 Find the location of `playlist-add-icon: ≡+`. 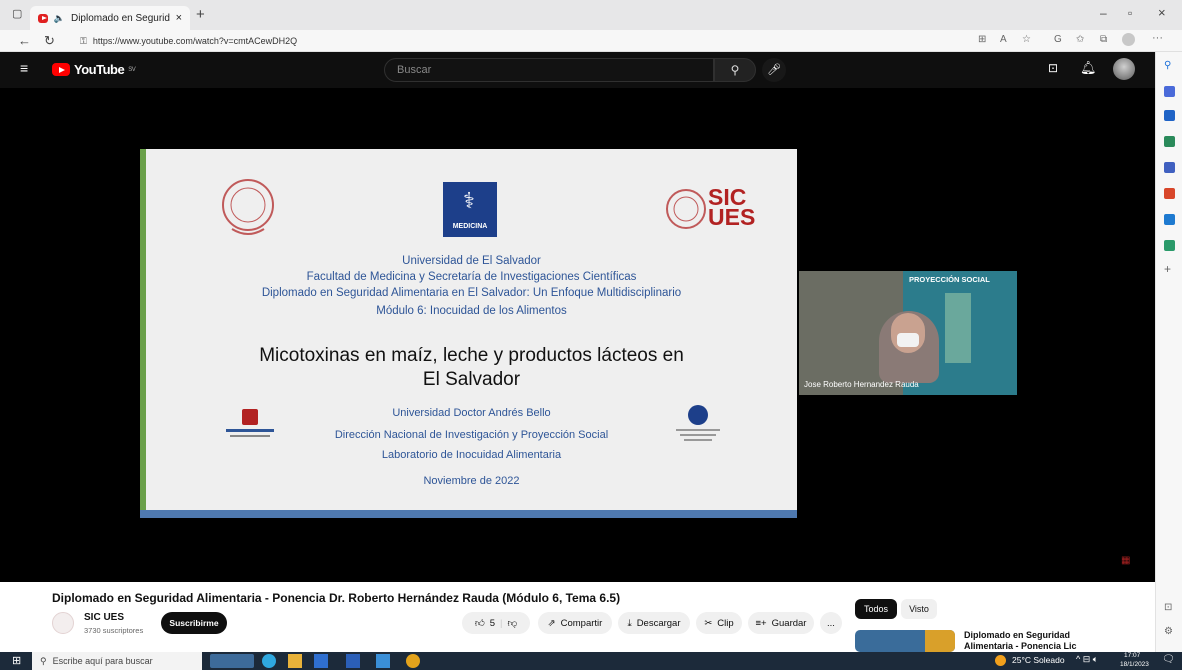

playlist-add-icon: ≡+ is located at coordinates (761, 623).